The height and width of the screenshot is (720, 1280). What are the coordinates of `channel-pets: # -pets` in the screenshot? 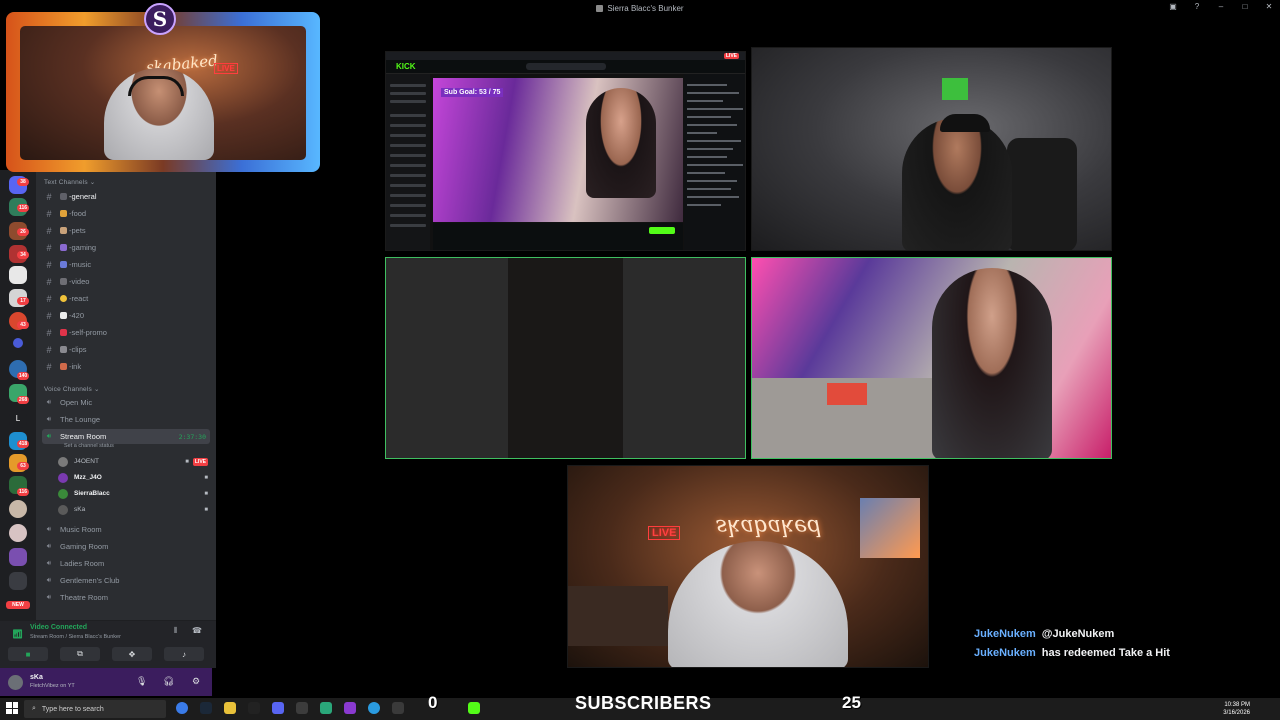 It's located at (126, 230).